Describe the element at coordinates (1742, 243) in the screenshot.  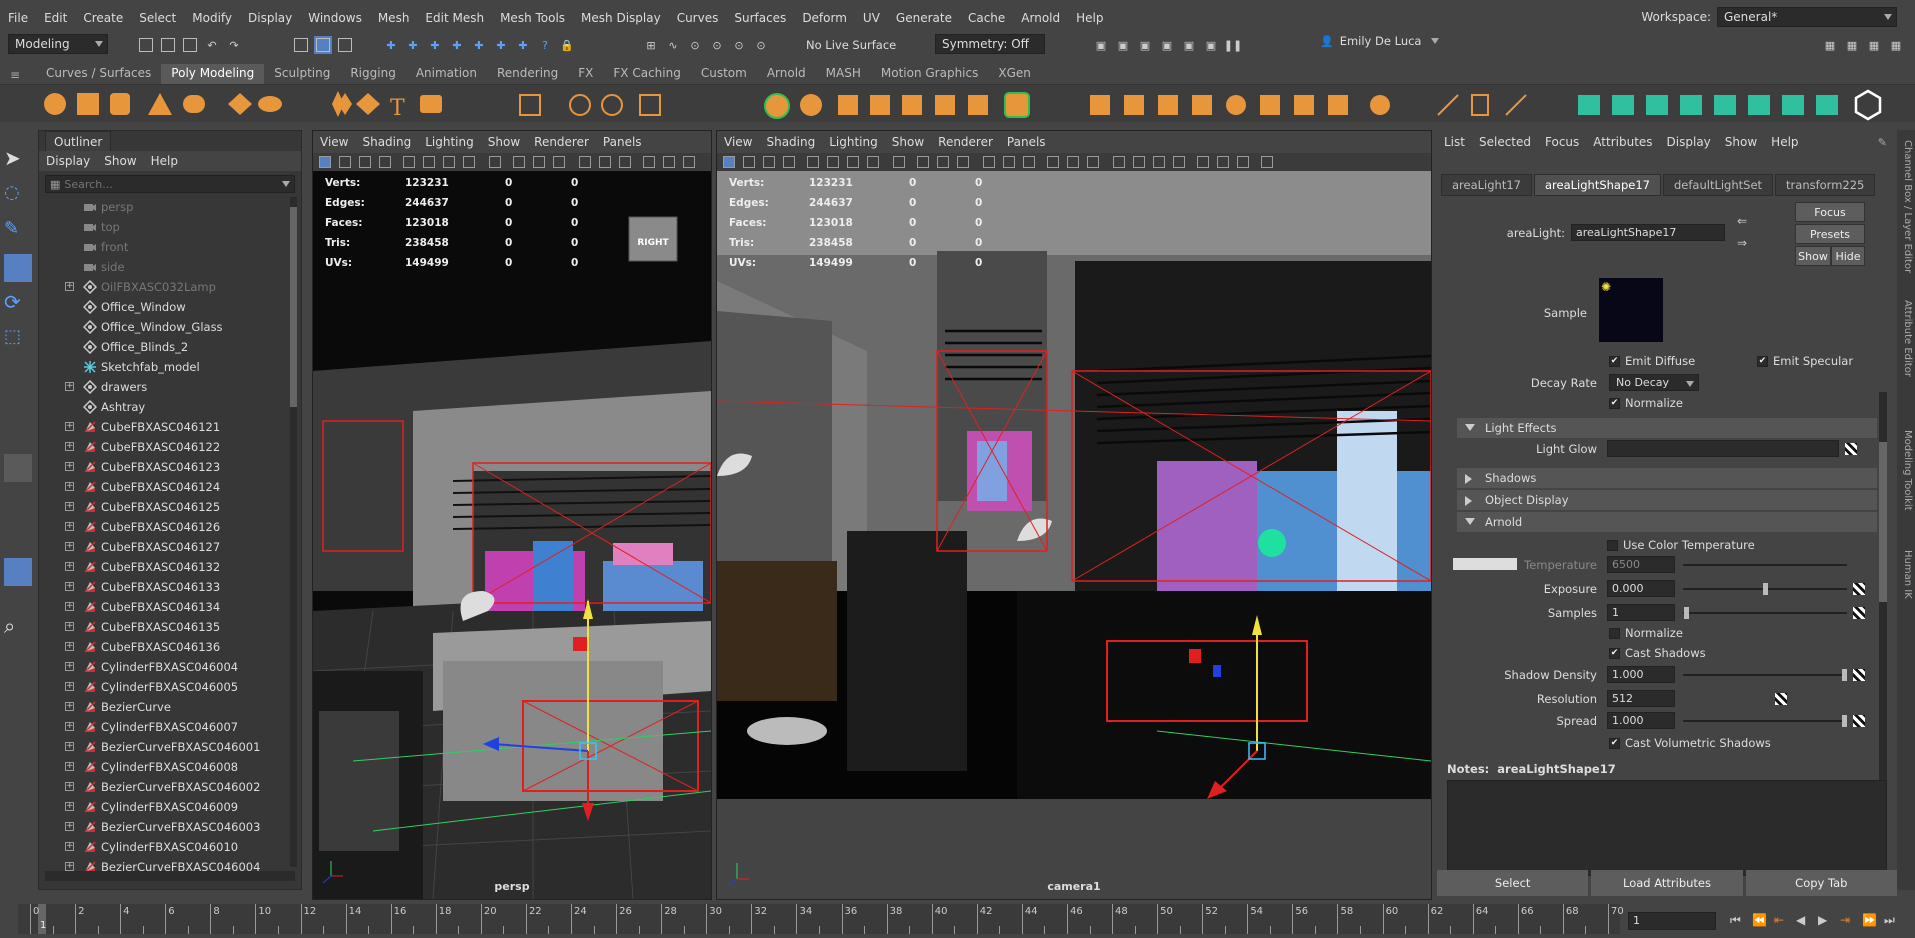
I see `go-to-output-icon: ⇒` at that location.